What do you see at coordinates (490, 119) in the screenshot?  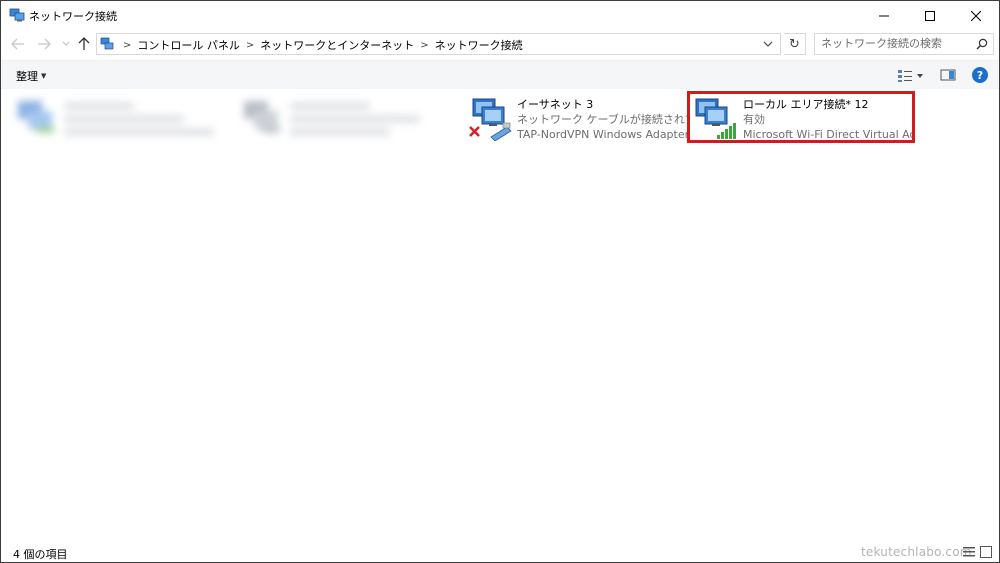 I see `ethernet-adapter-icon` at bounding box center [490, 119].